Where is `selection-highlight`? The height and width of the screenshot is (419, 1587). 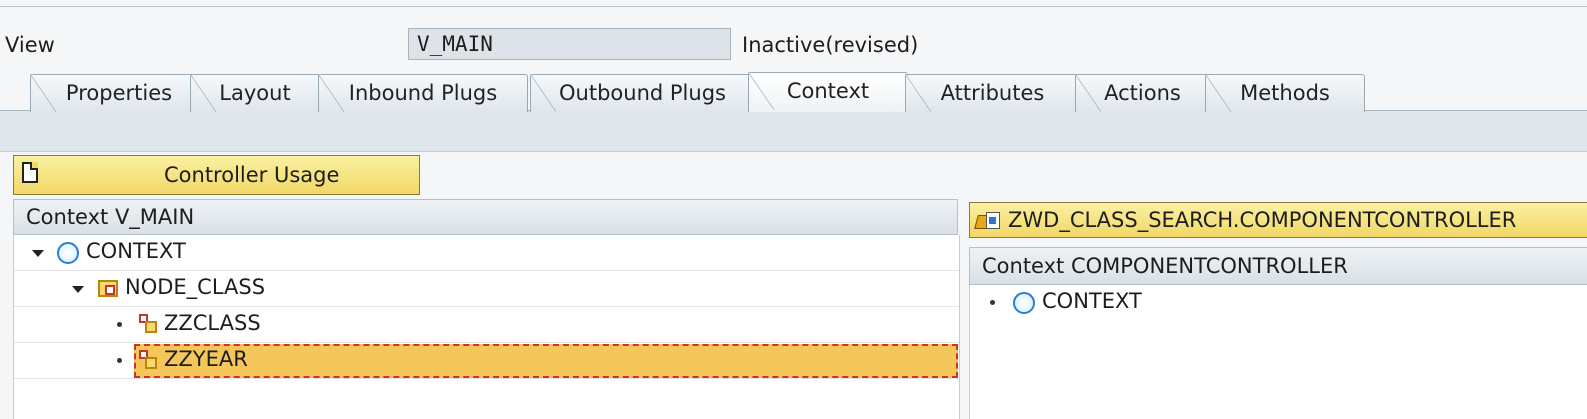
selection-highlight is located at coordinates (546, 361).